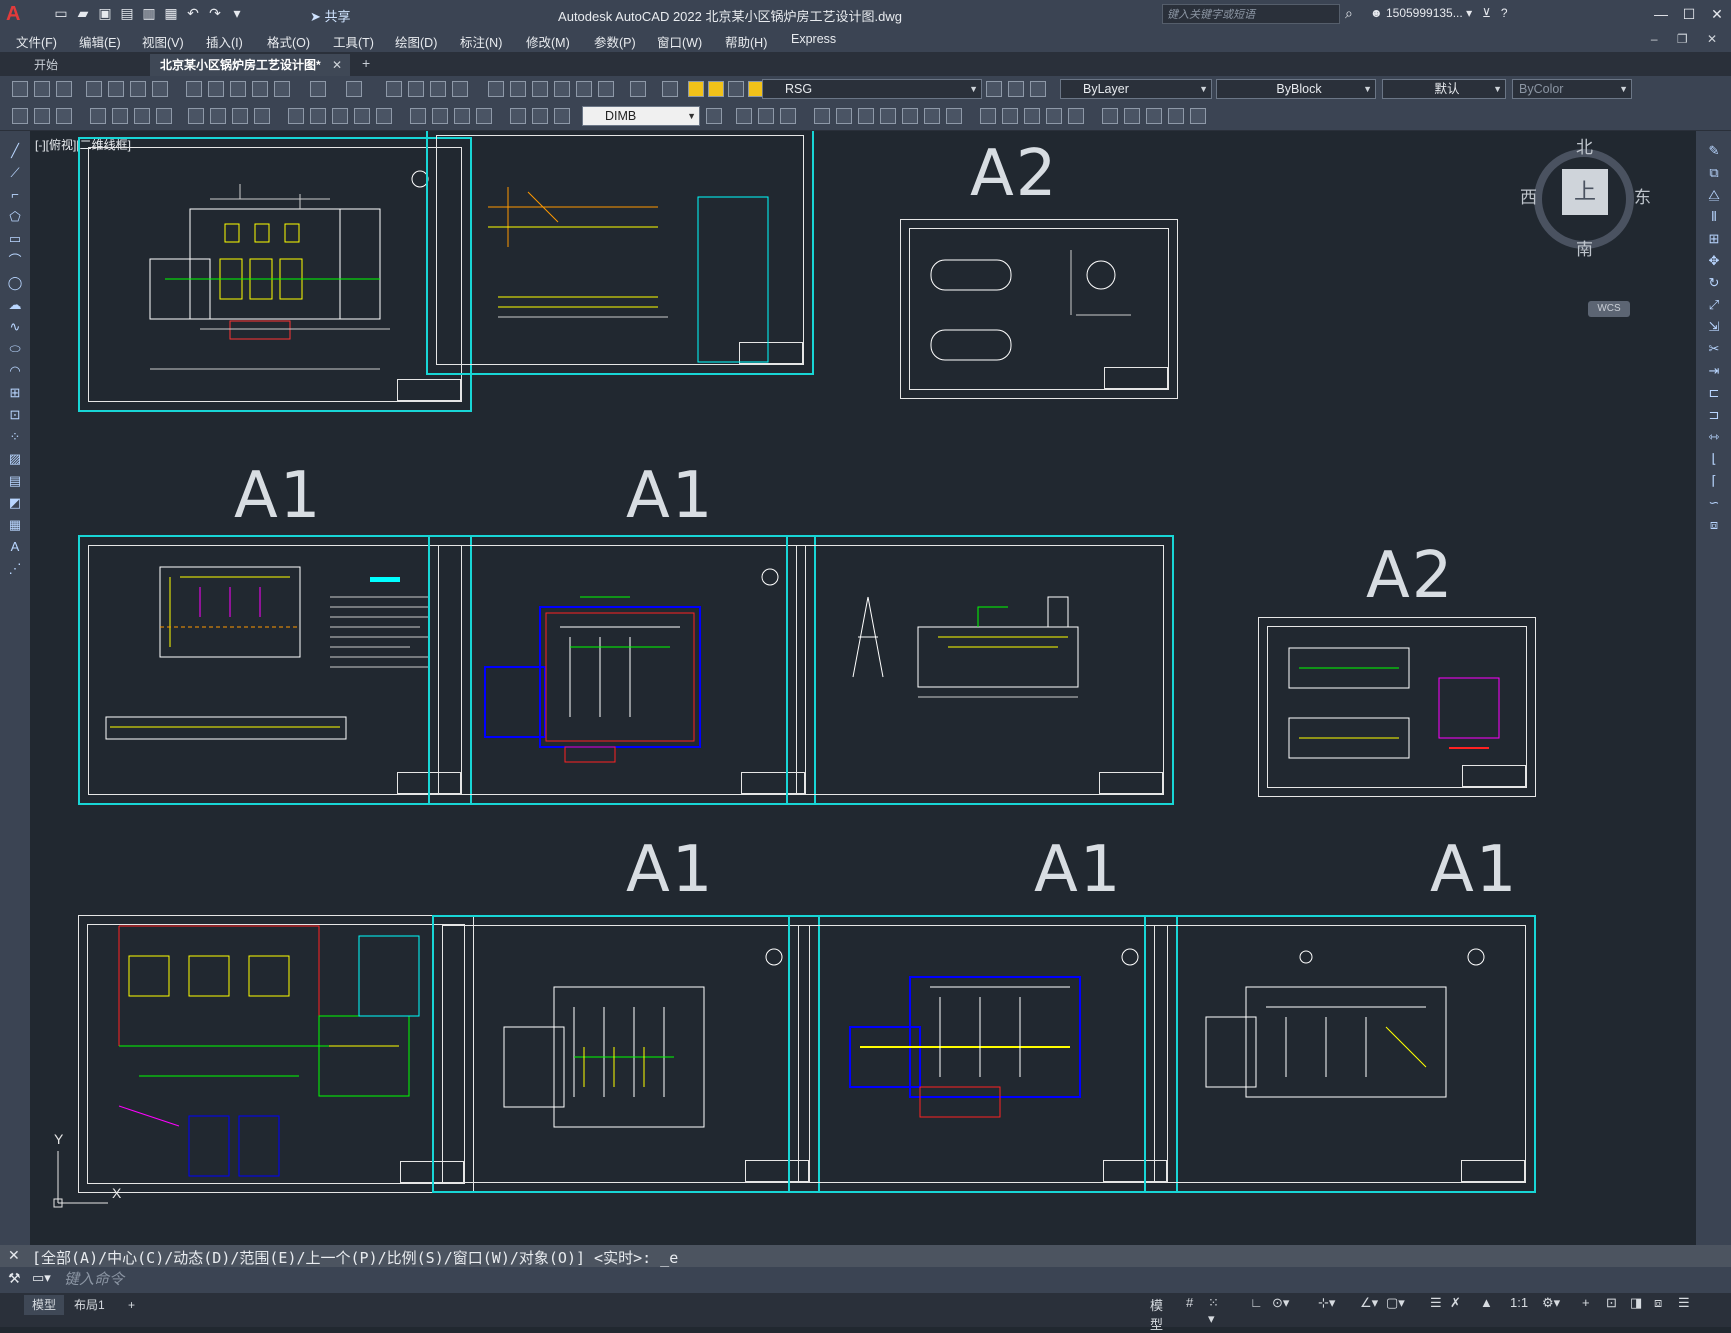 This screenshot has width=1731, height=1333. What do you see at coordinates (1439, 13) in the screenshot?
I see `user-account: ☻ 1505999135... ▾ ⊻ ?` at bounding box center [1439, 13].